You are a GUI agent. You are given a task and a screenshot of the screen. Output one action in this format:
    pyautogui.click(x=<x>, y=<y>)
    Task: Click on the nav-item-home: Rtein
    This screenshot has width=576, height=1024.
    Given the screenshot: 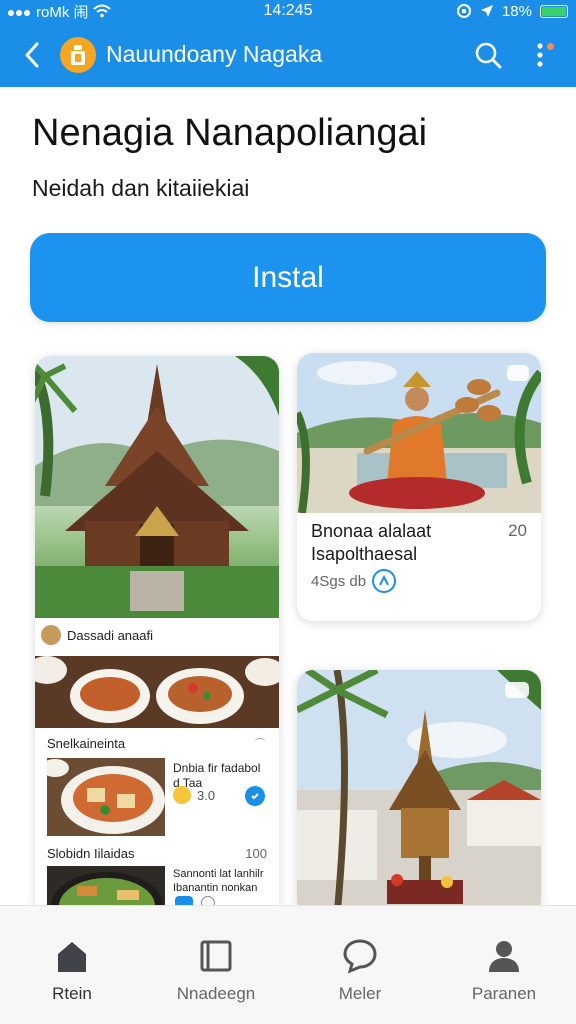 What is the action you would take?
    pyautogui.click(x=72, y=965)
    